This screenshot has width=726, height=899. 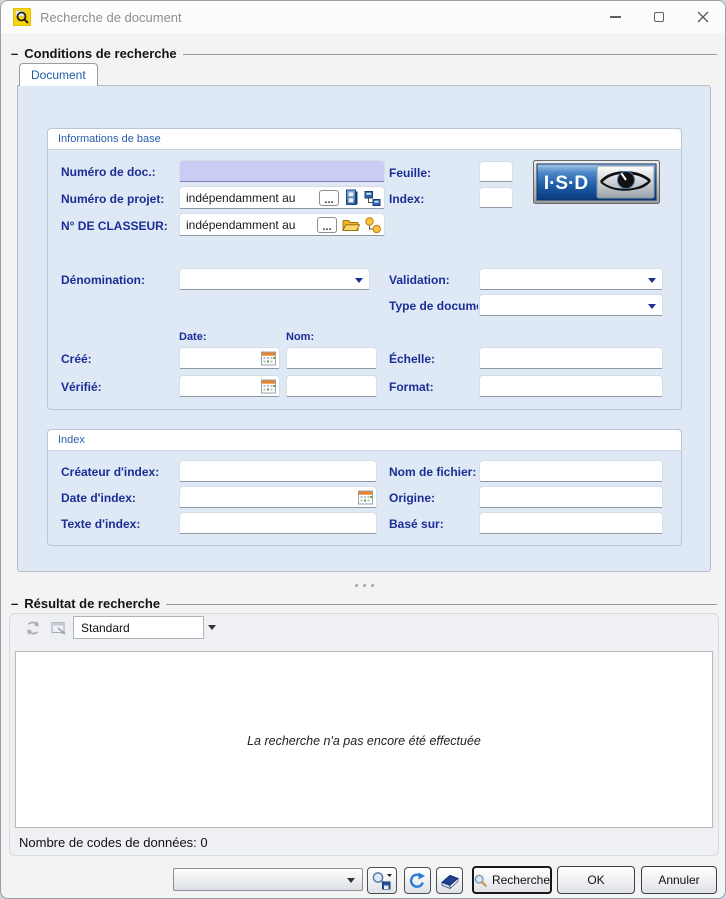 What do you see at coordinates (571, 279) in the screenshot?
I see `validation-combo` at bounding box center [571, 279].